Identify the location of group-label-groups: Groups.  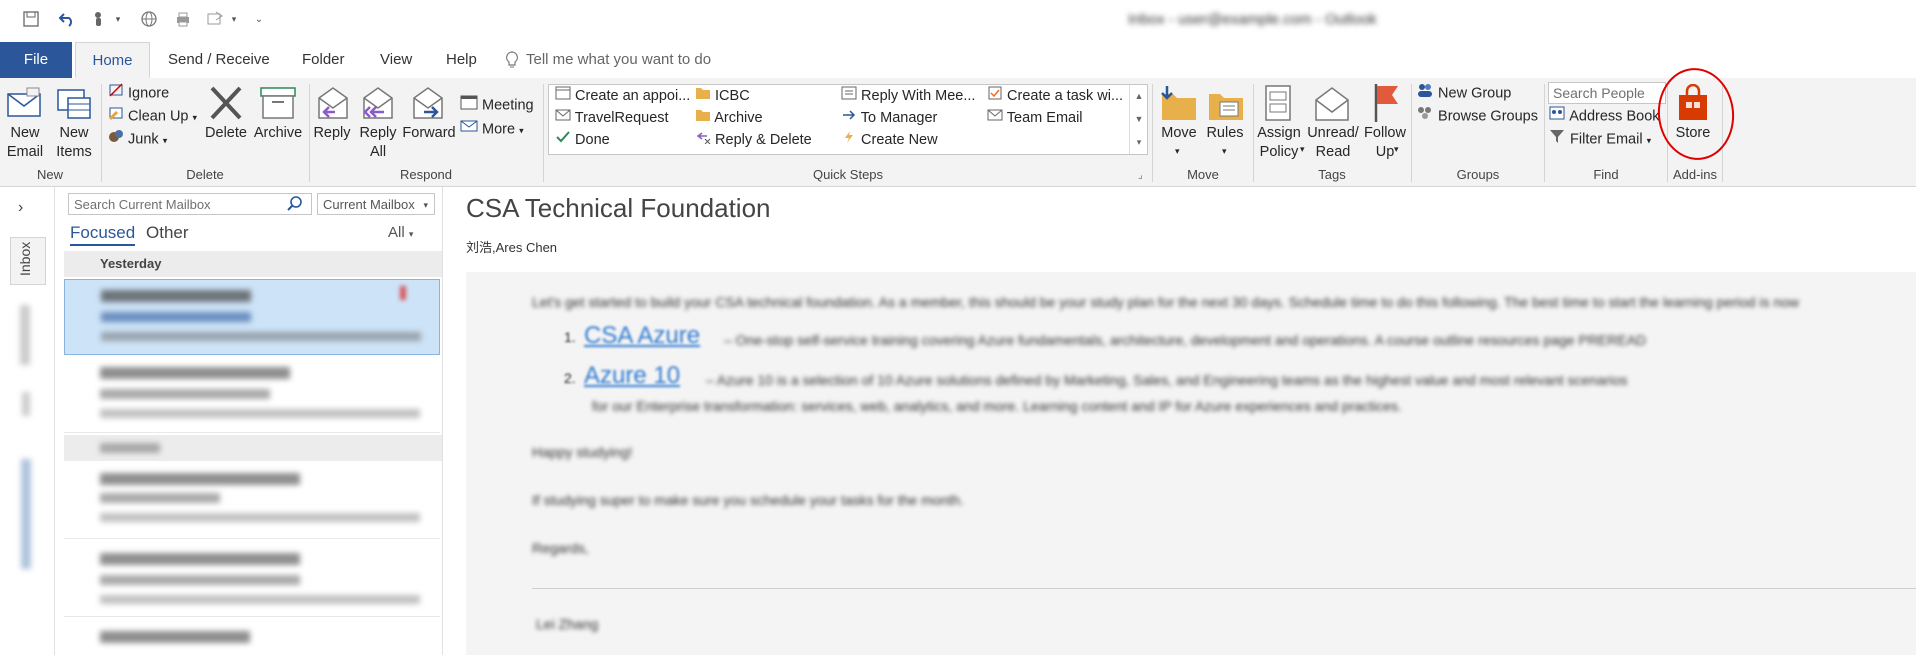
(1478, 174).